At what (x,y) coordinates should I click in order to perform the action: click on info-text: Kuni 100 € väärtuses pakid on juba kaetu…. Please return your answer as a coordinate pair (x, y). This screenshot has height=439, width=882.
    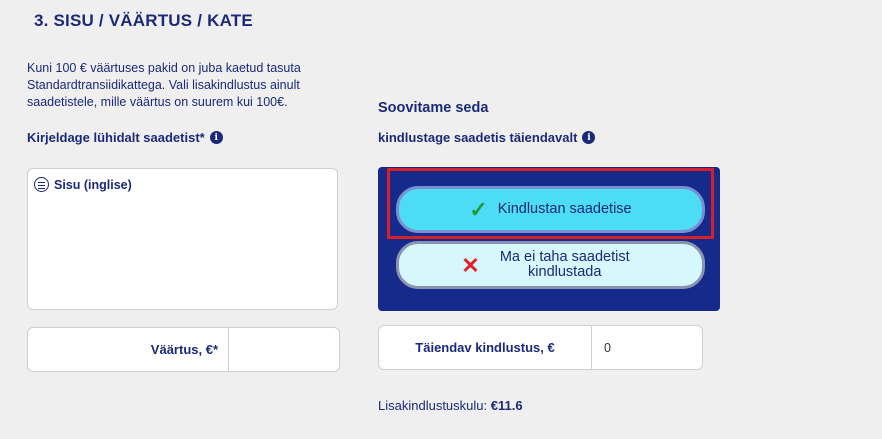
    Looking at the image, I should click on (164, 85).